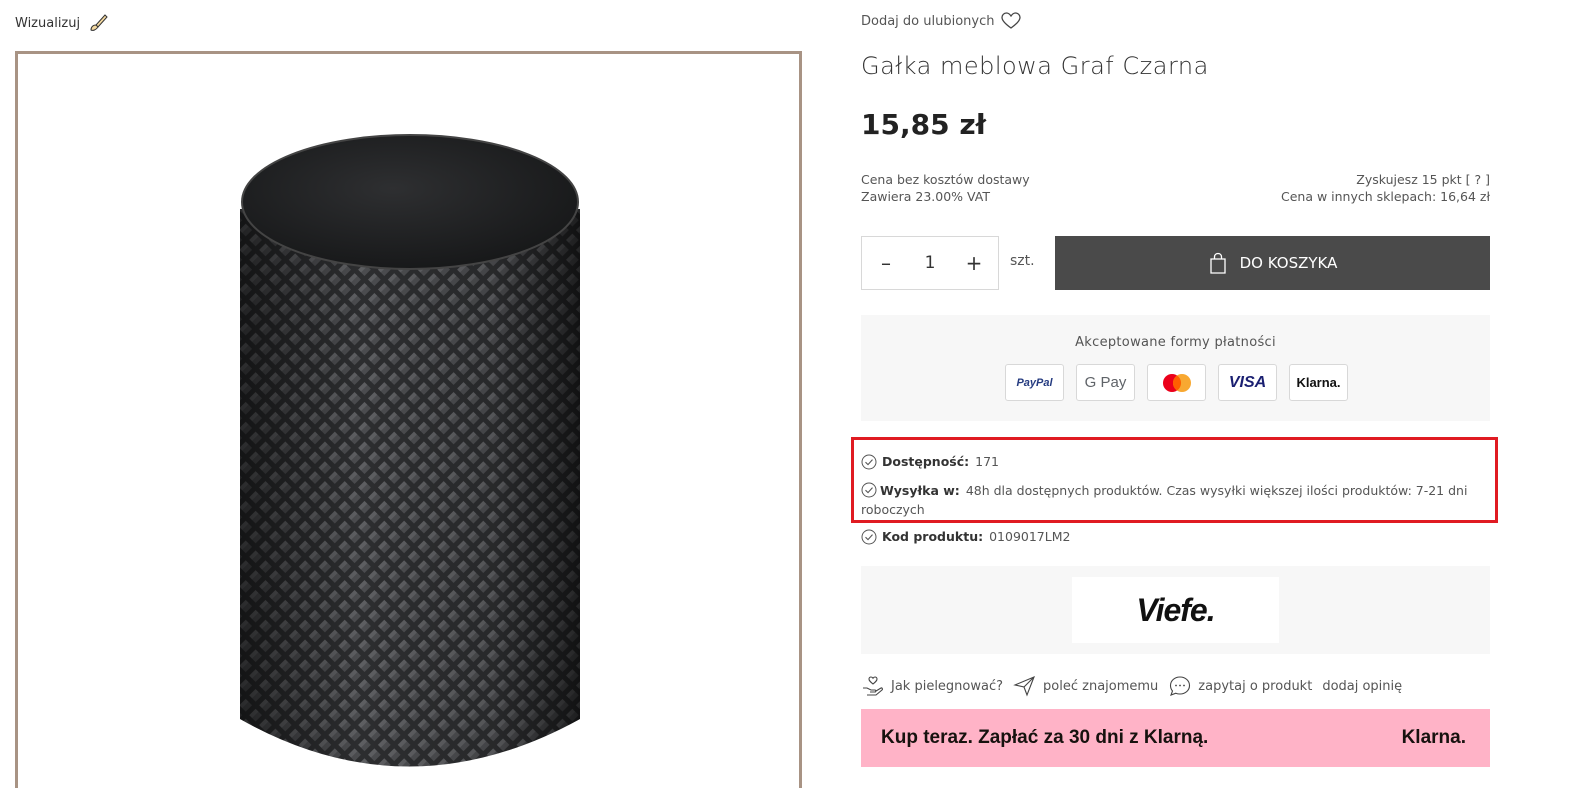  I want to click on visualize-label: Wizualizuj, so click(48, 23).